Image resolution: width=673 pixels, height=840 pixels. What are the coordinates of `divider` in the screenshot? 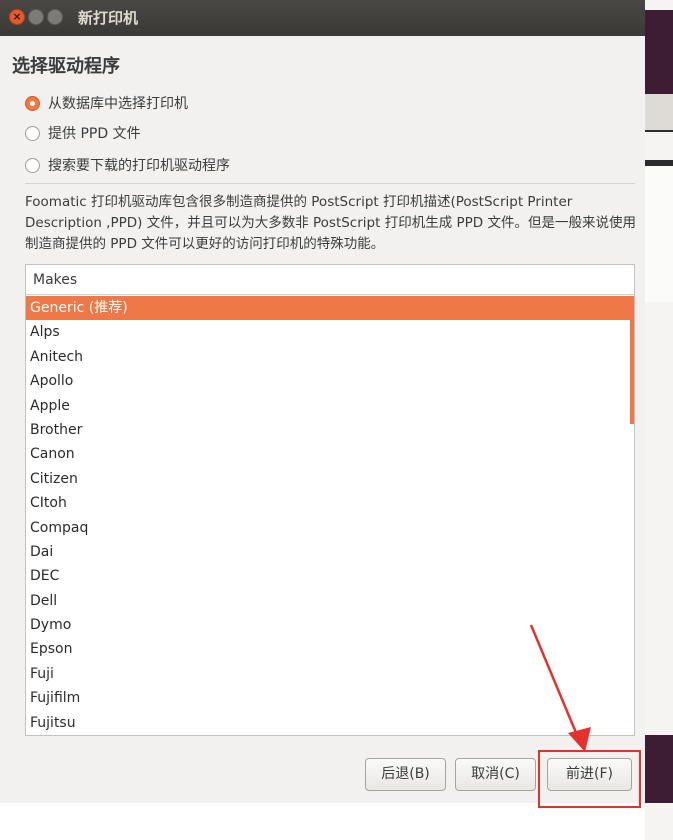 It's located at (330, 183).